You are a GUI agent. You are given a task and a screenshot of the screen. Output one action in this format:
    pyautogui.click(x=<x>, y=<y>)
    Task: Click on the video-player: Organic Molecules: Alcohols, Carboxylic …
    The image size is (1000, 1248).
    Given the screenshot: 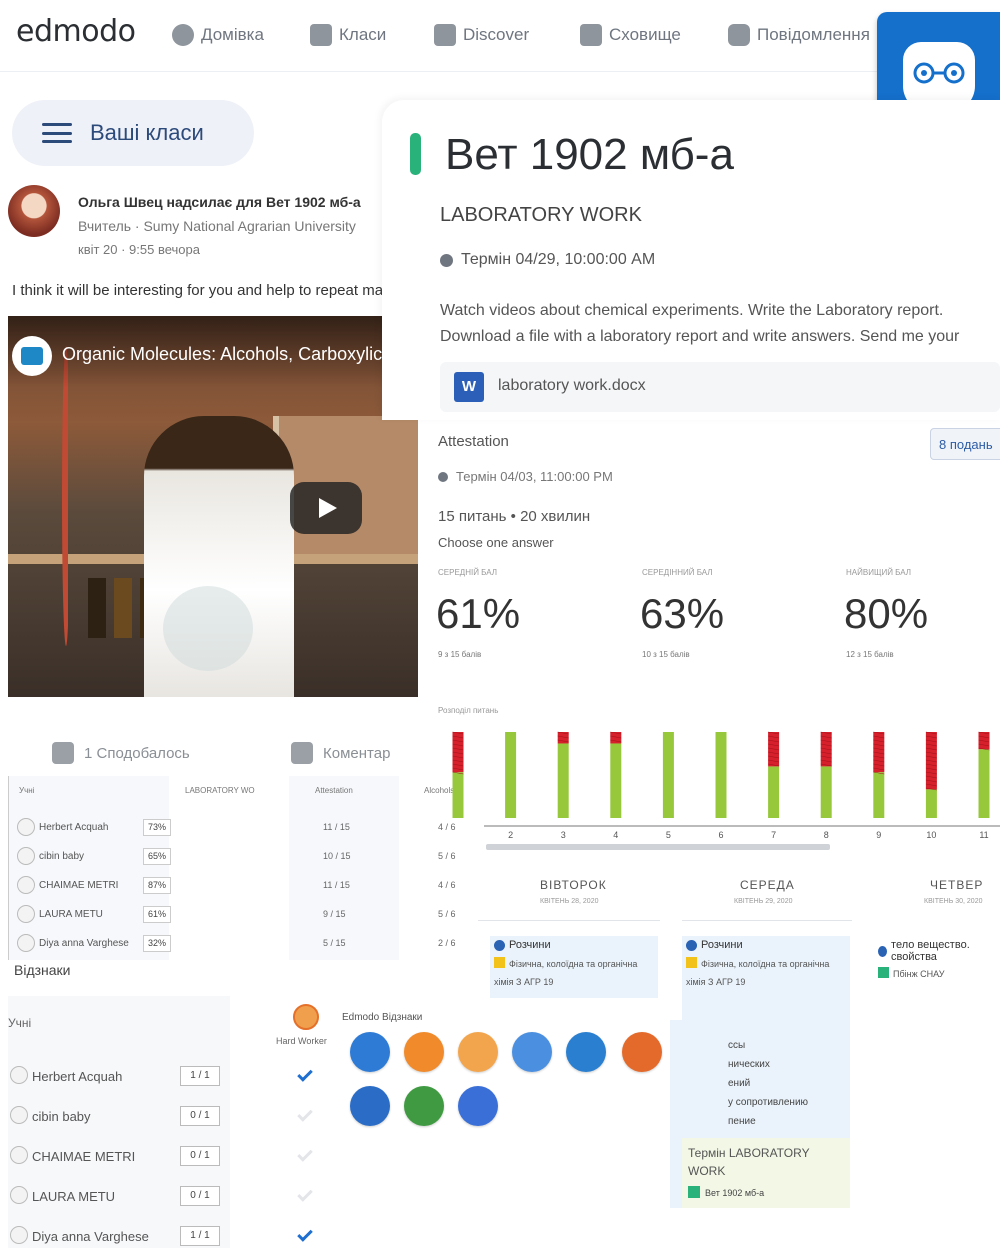 What is the action you would take?
    pyautogui.click(x=213, y=506)
    